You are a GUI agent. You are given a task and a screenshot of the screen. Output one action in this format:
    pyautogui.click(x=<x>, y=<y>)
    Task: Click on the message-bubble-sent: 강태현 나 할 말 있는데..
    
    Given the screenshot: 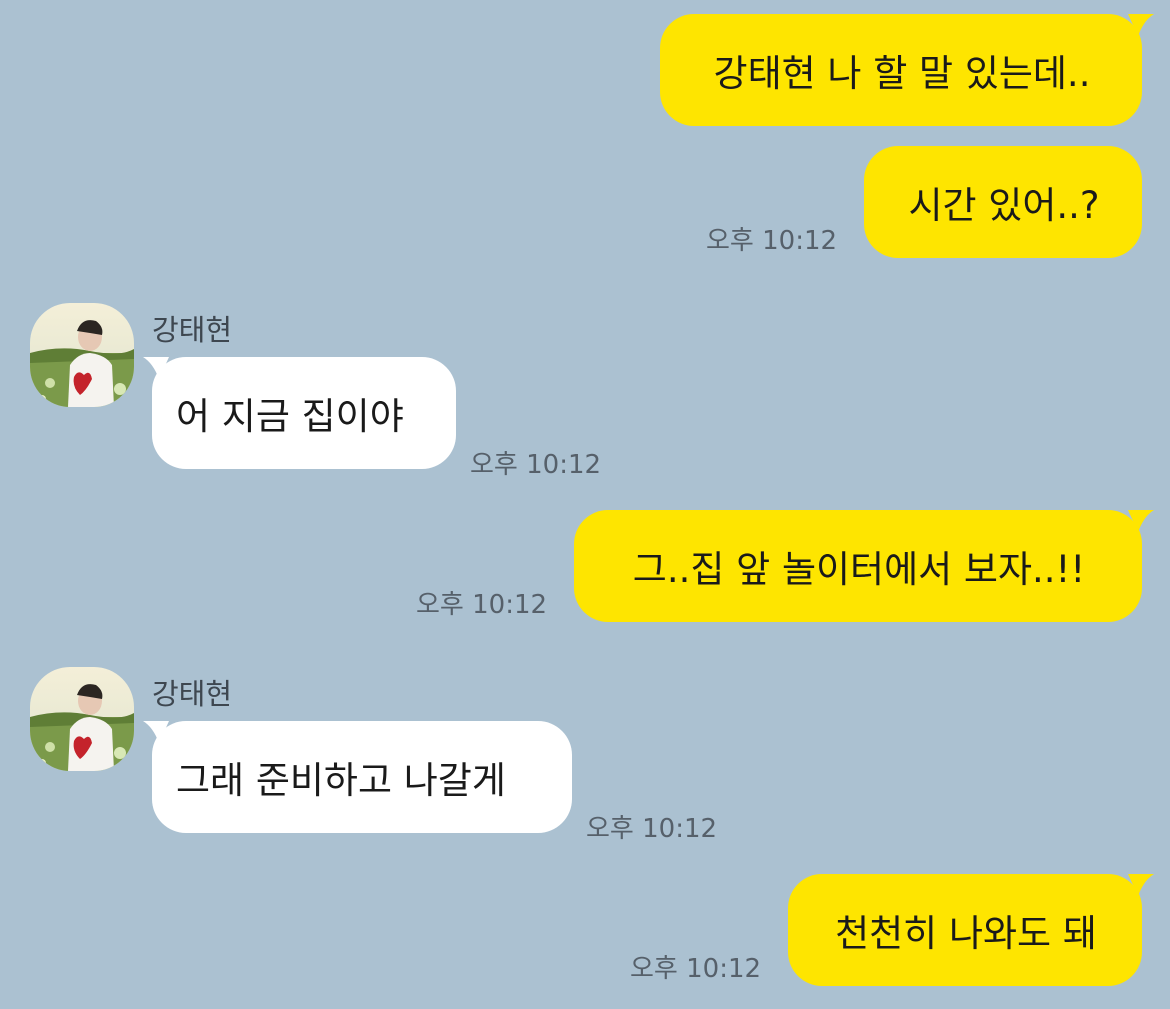 What is the action you would take?
    pyautogui.click(x=901, y=70)
    